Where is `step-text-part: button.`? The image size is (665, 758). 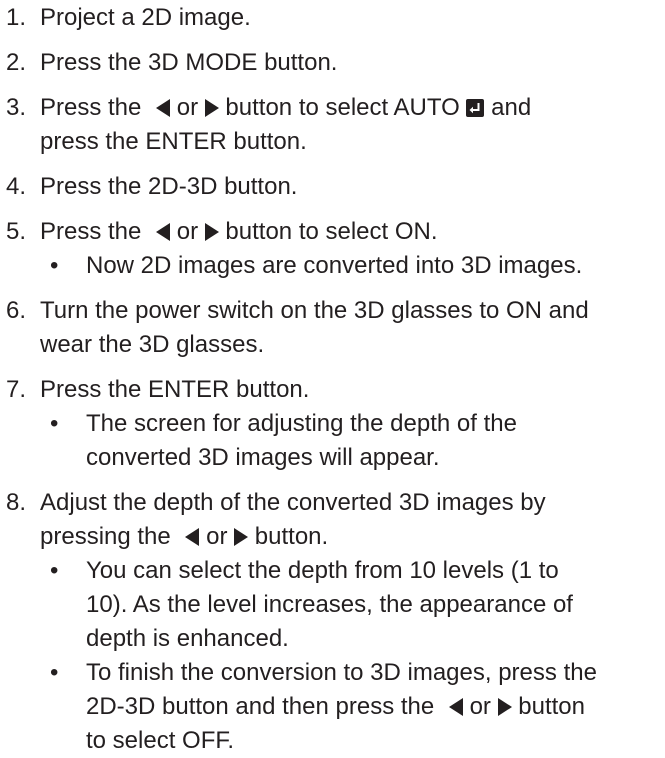
step-text-part: button. is located at coordinates (291, 536).